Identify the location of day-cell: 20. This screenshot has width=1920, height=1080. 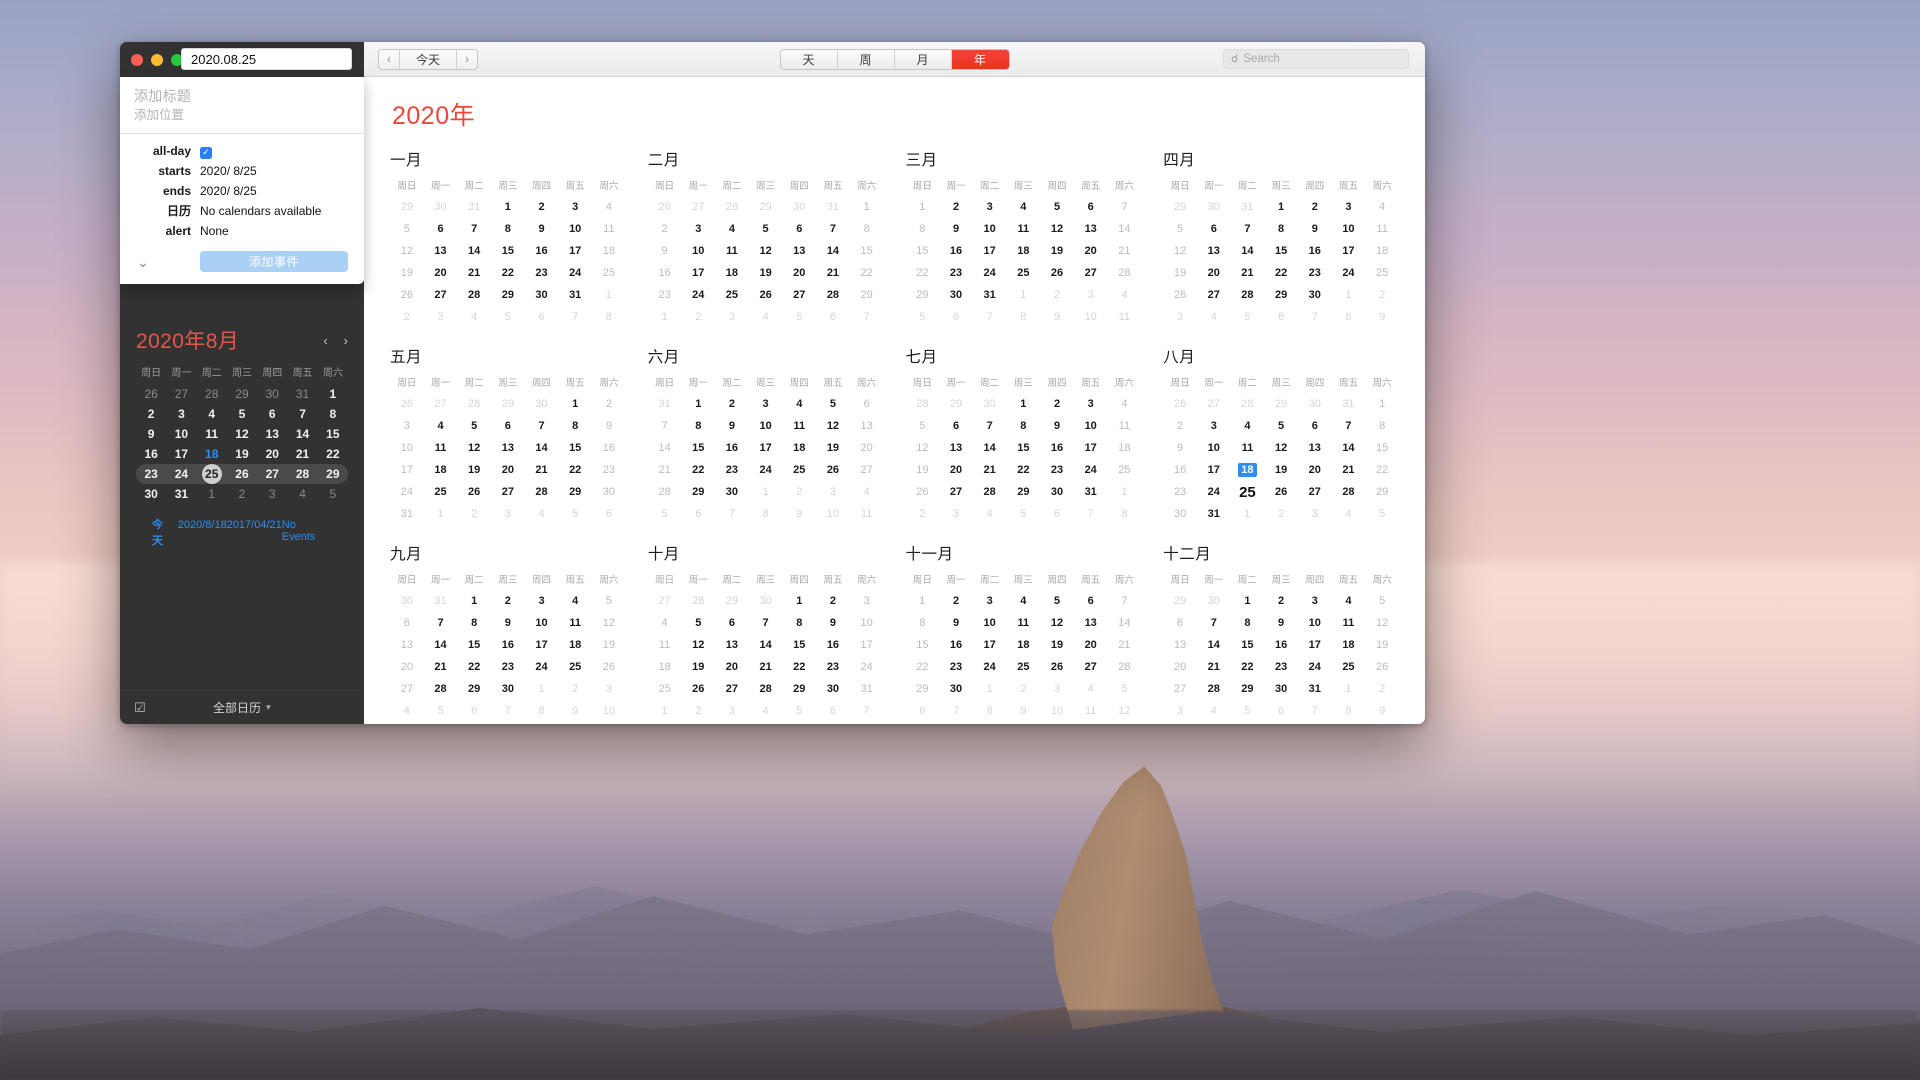
(1091, 251).